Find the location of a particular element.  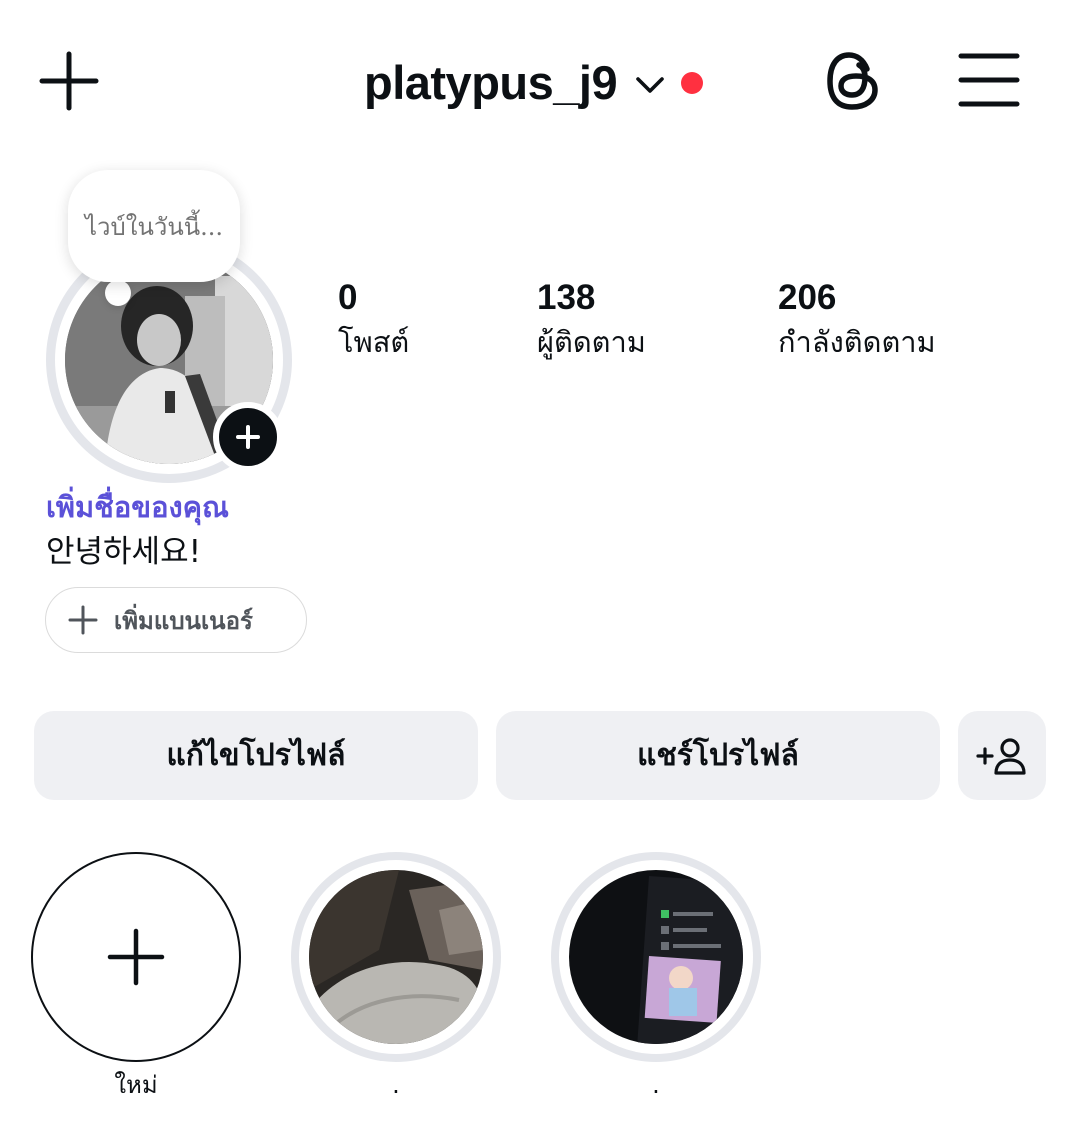

account-switcher: platypus_j9 is located at coordinates (534, 82).